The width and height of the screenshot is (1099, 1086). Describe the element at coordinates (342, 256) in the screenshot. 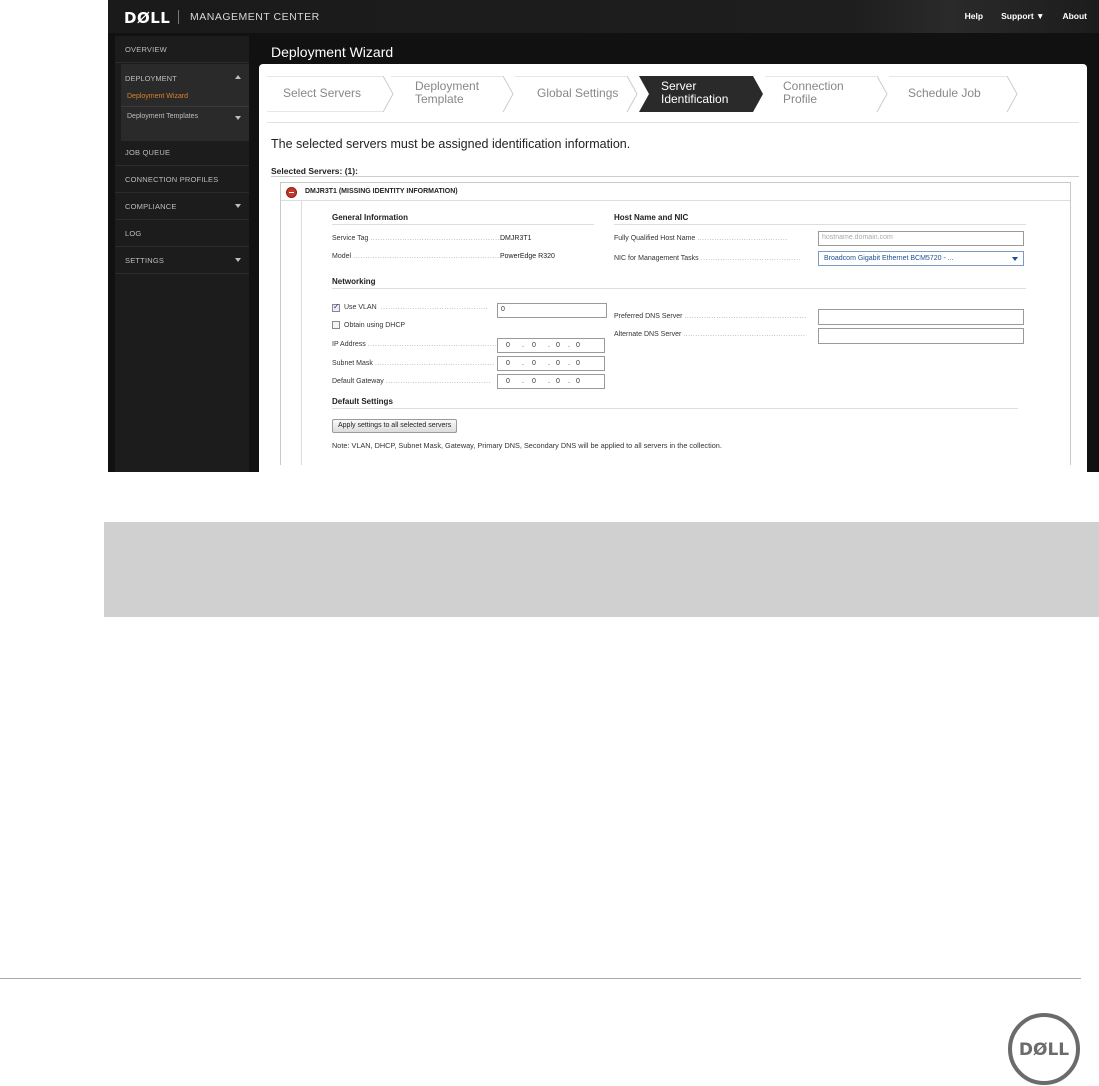

I see `label-text: Model` at that location.